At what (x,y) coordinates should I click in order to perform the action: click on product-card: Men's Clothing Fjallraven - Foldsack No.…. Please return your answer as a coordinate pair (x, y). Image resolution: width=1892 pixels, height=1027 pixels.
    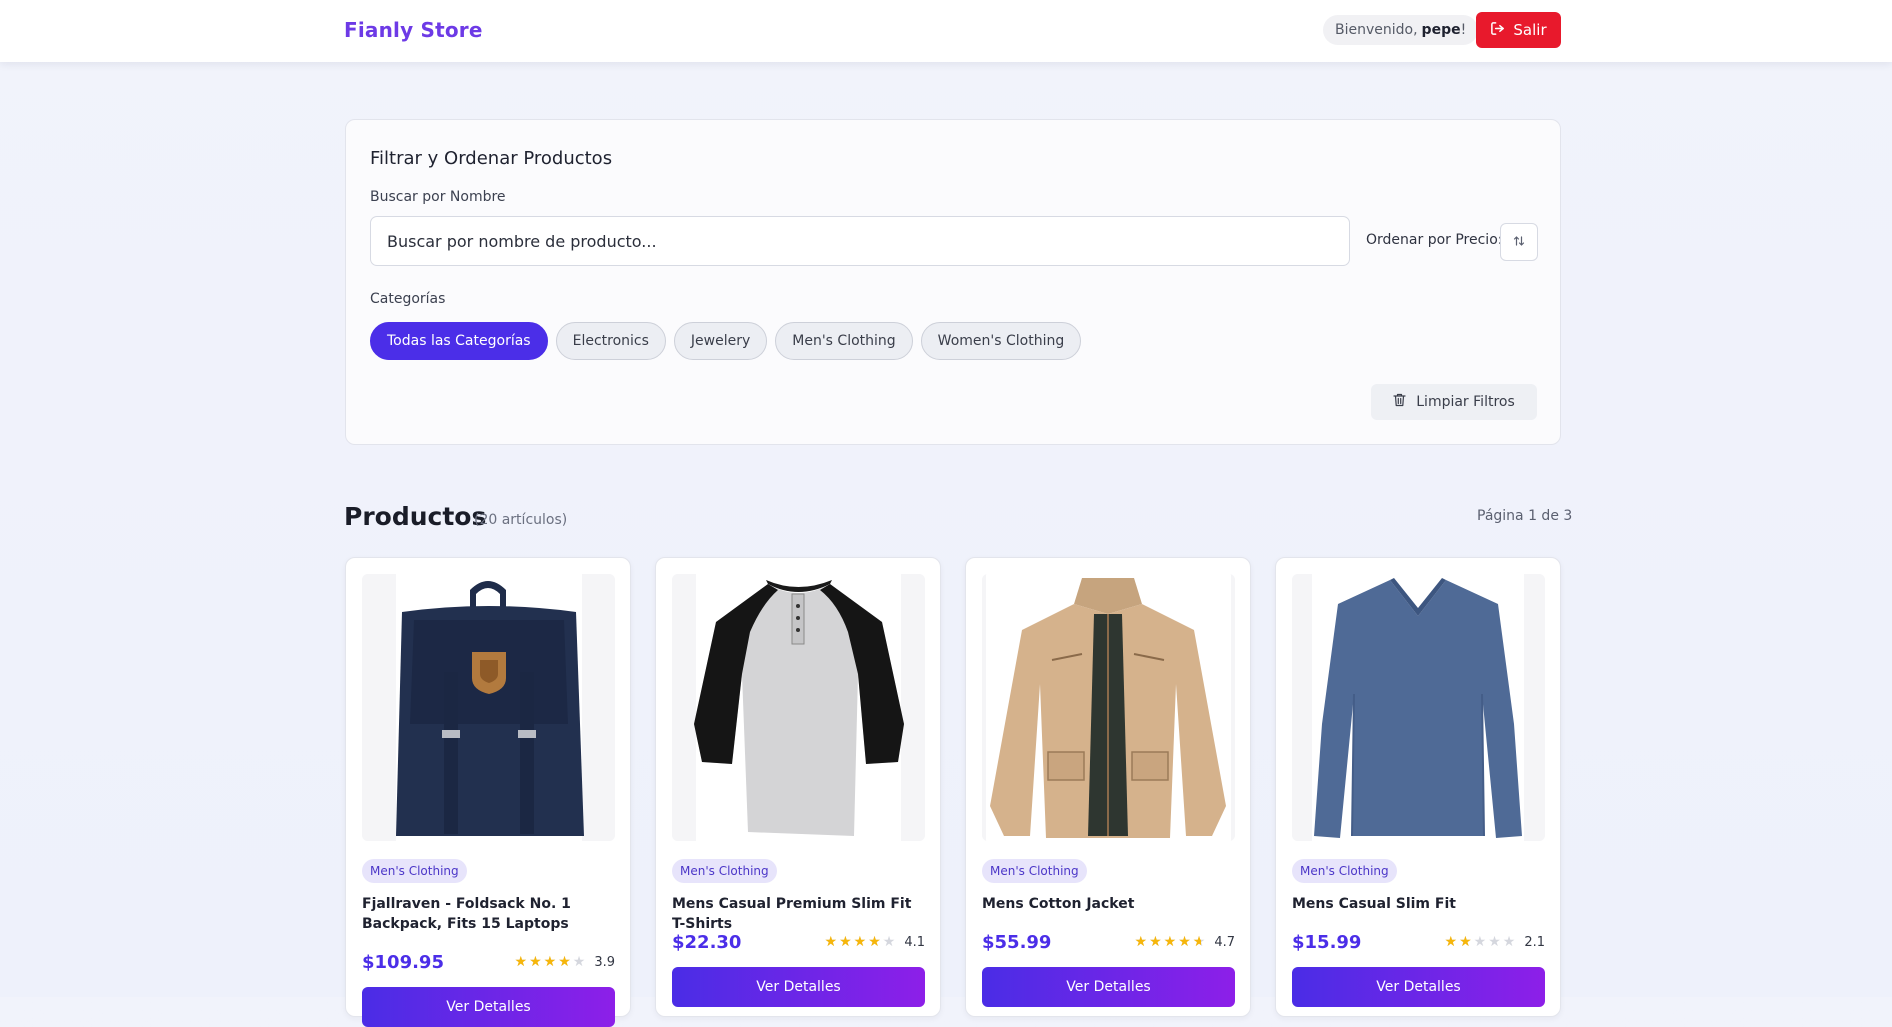
    Looking at the image, I should click on (488, 792).